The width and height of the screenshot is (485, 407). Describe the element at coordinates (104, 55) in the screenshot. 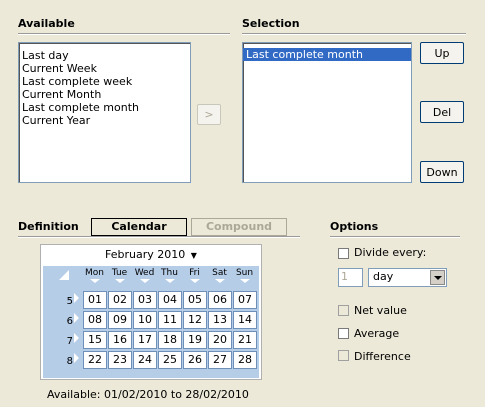

I see `list-item: Last day` at that location.